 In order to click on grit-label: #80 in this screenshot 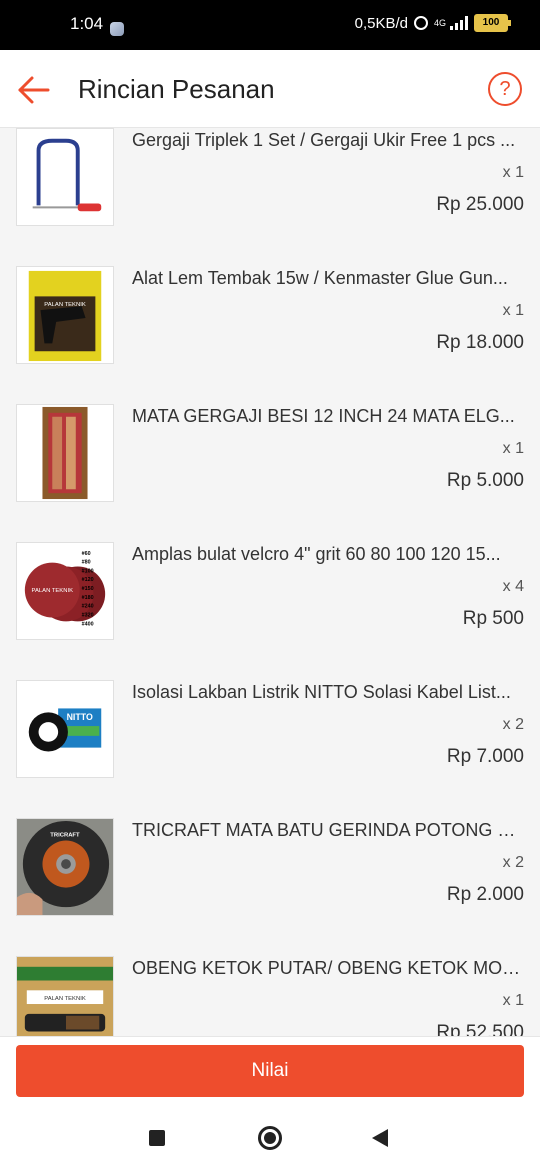, I will do `click(86, 563)`.